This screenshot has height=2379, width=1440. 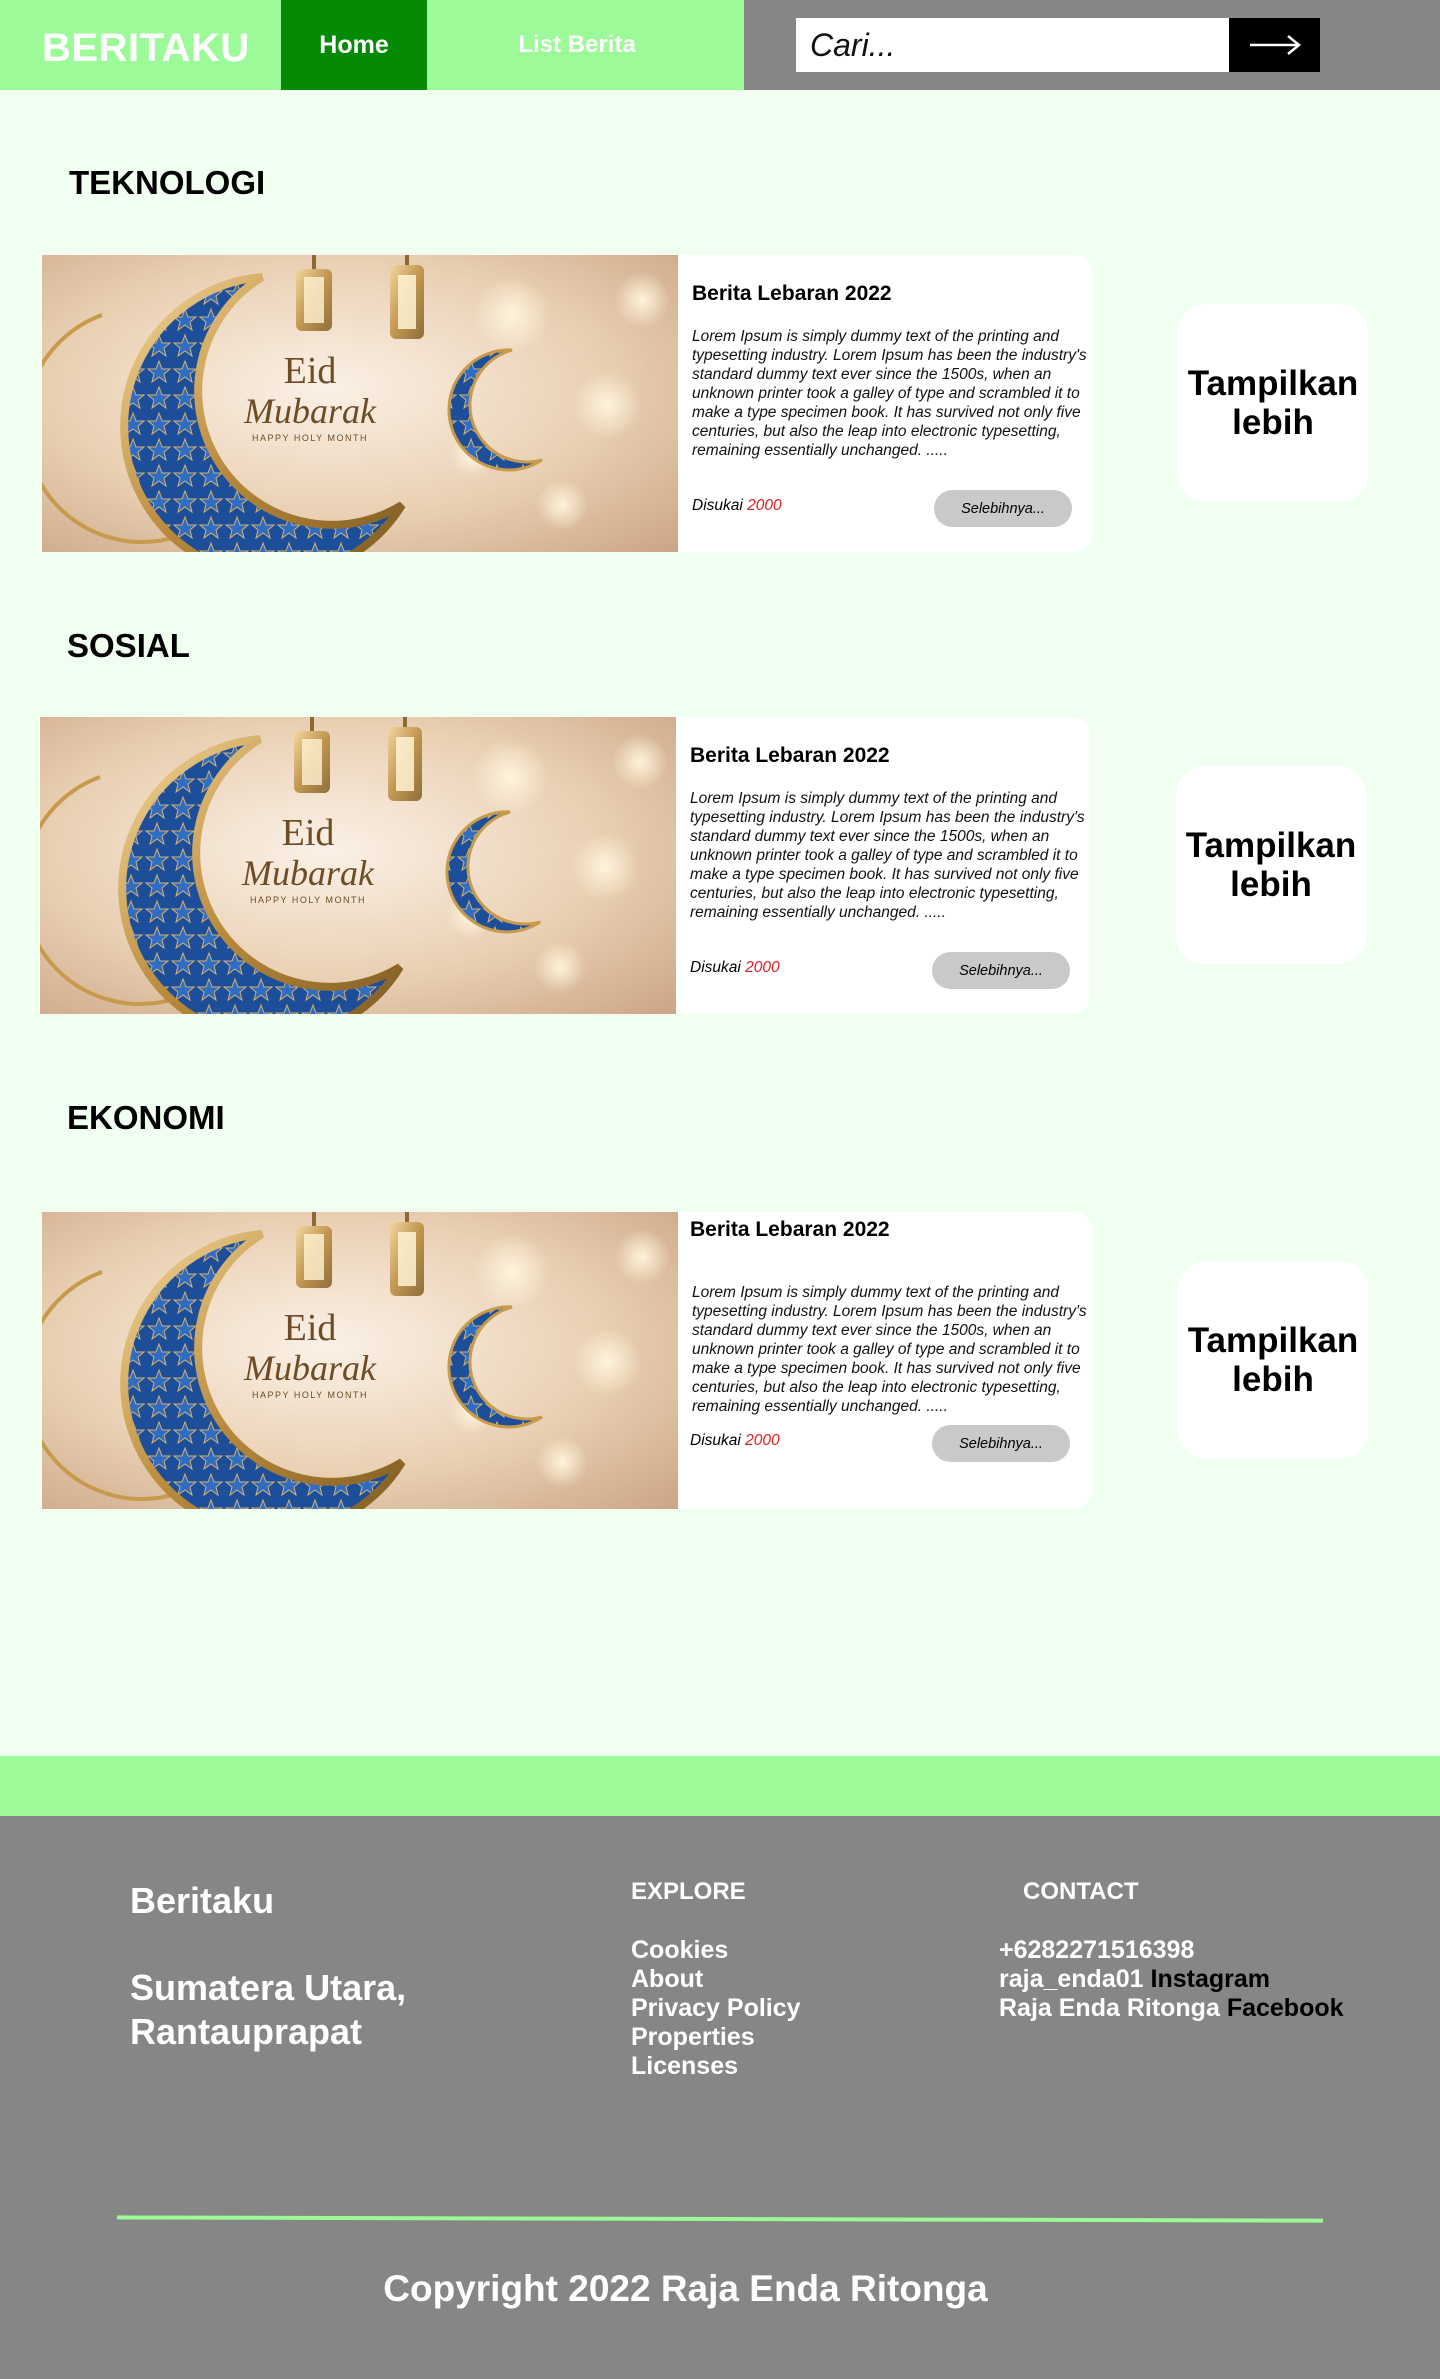 What do you see at coordinates (1210, 1979) in the screenshot?
I see `instagram-link: Instagram` at bounding box center [1210, 1979].